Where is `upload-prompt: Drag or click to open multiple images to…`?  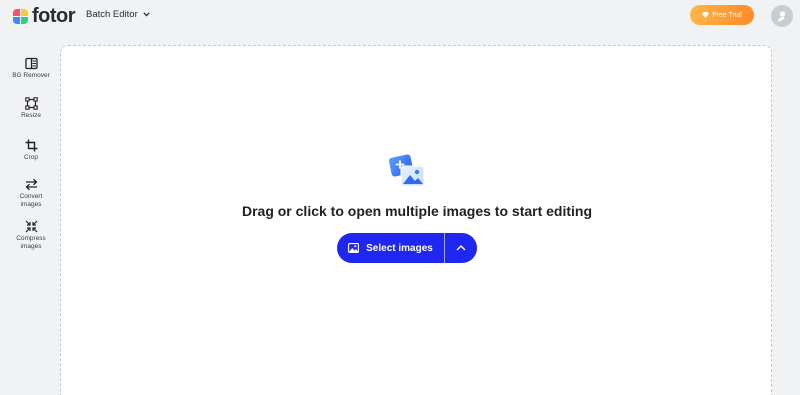
upload-prompt: Drag or click to open multiple images to… is located at coordinates (417, 211).